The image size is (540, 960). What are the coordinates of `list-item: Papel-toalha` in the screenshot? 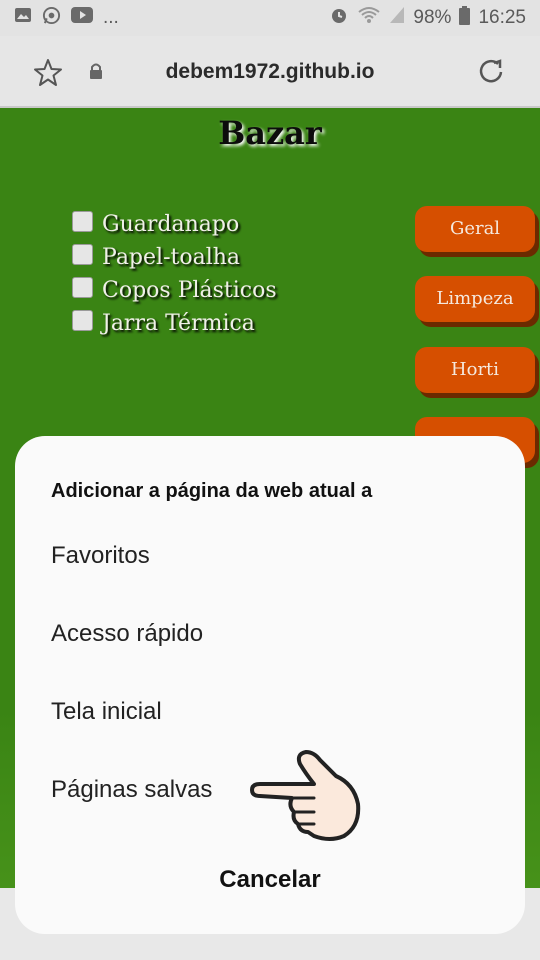 It's located at (174, 257).